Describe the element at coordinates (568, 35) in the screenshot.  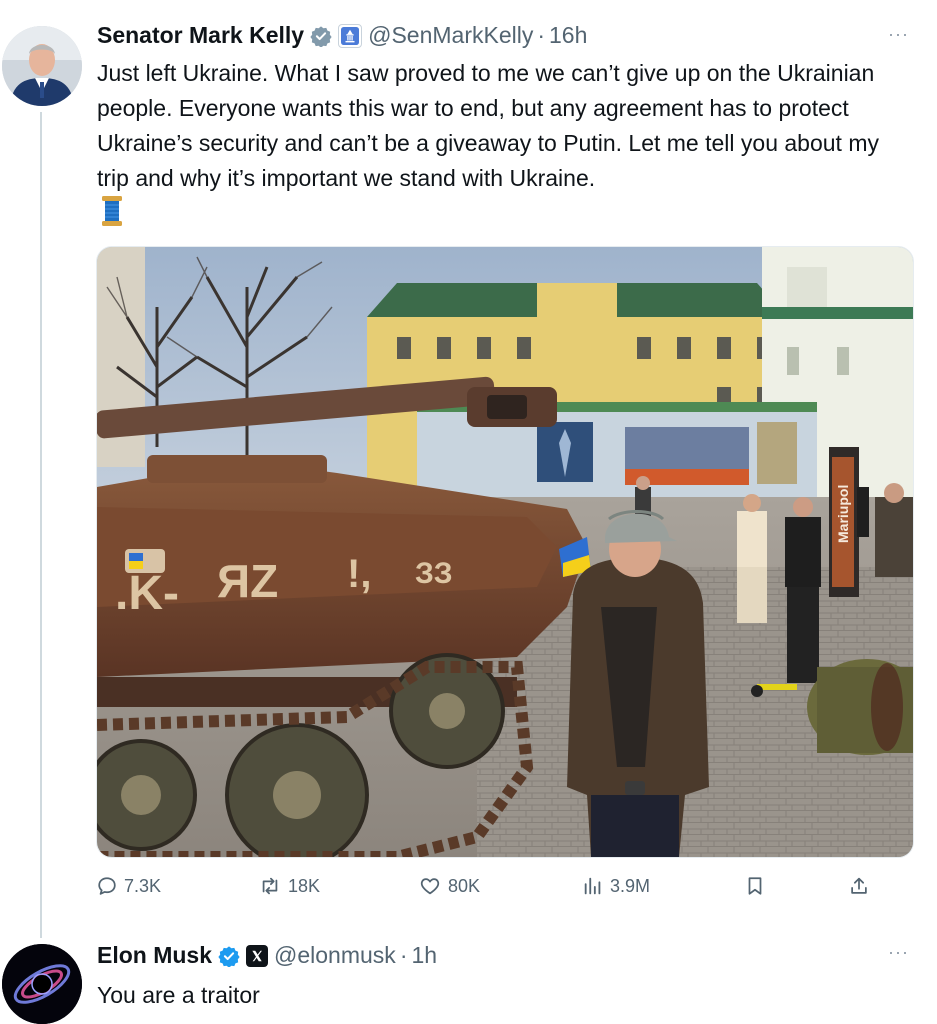
I see `tweet-timestamp: 16h` at that location.